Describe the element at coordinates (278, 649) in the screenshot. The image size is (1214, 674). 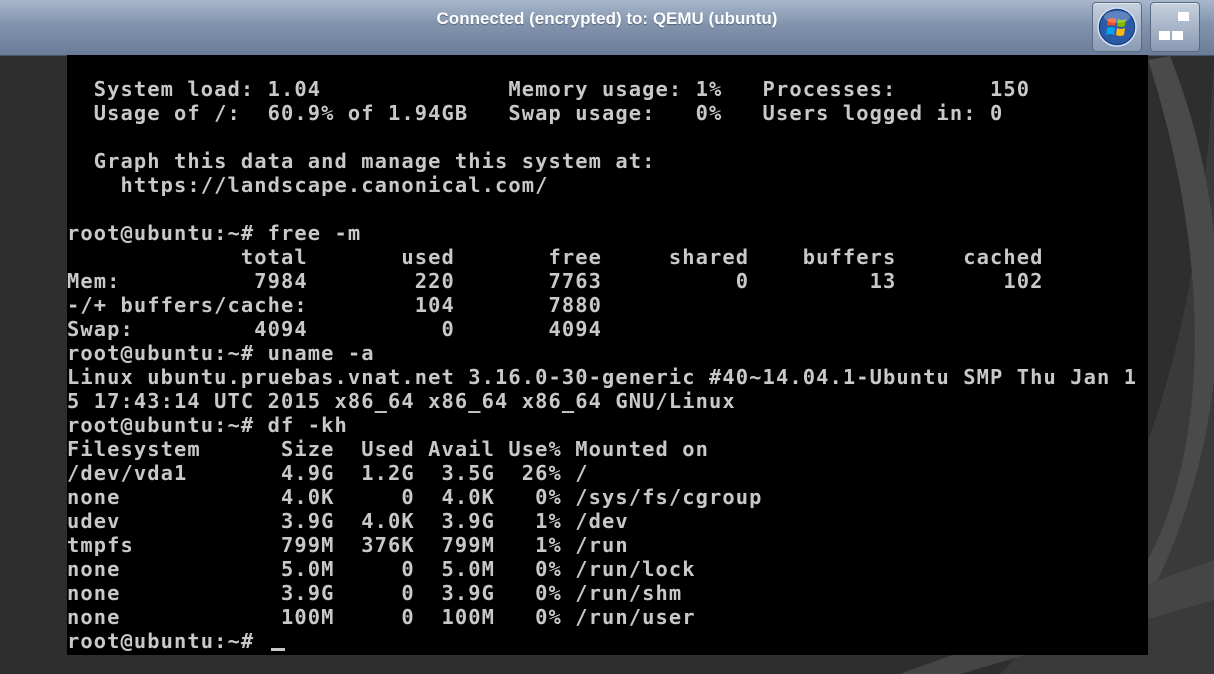
I see `text-cursor` at that location.